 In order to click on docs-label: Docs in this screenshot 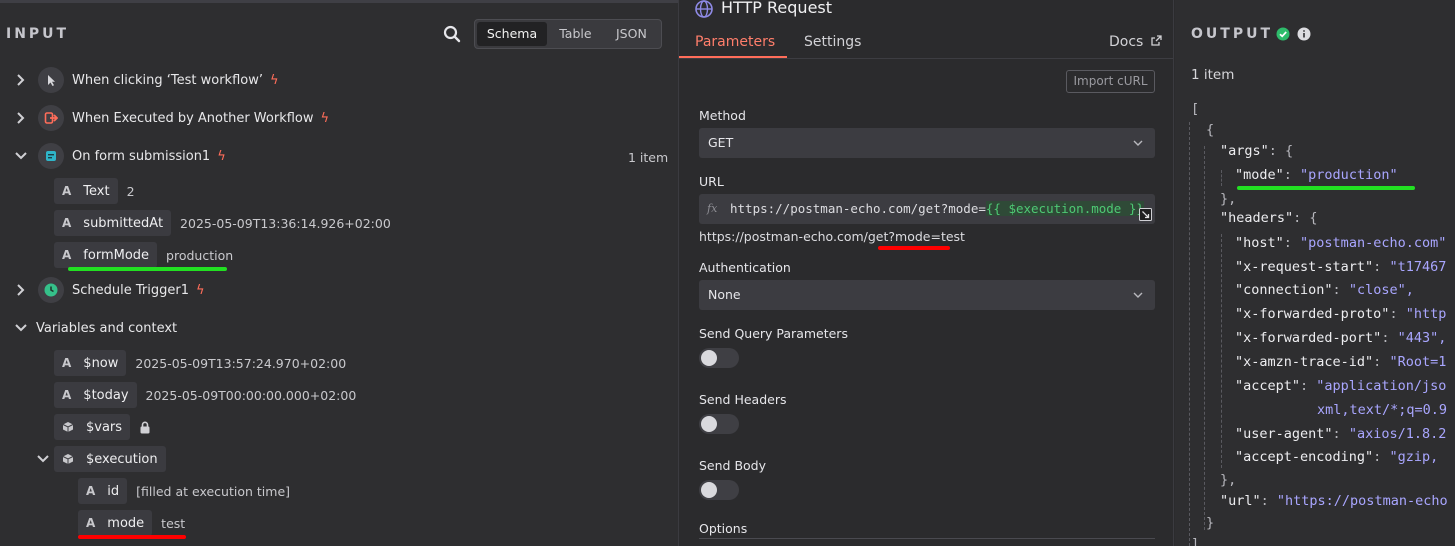, I will do `click(1126, 42)`.